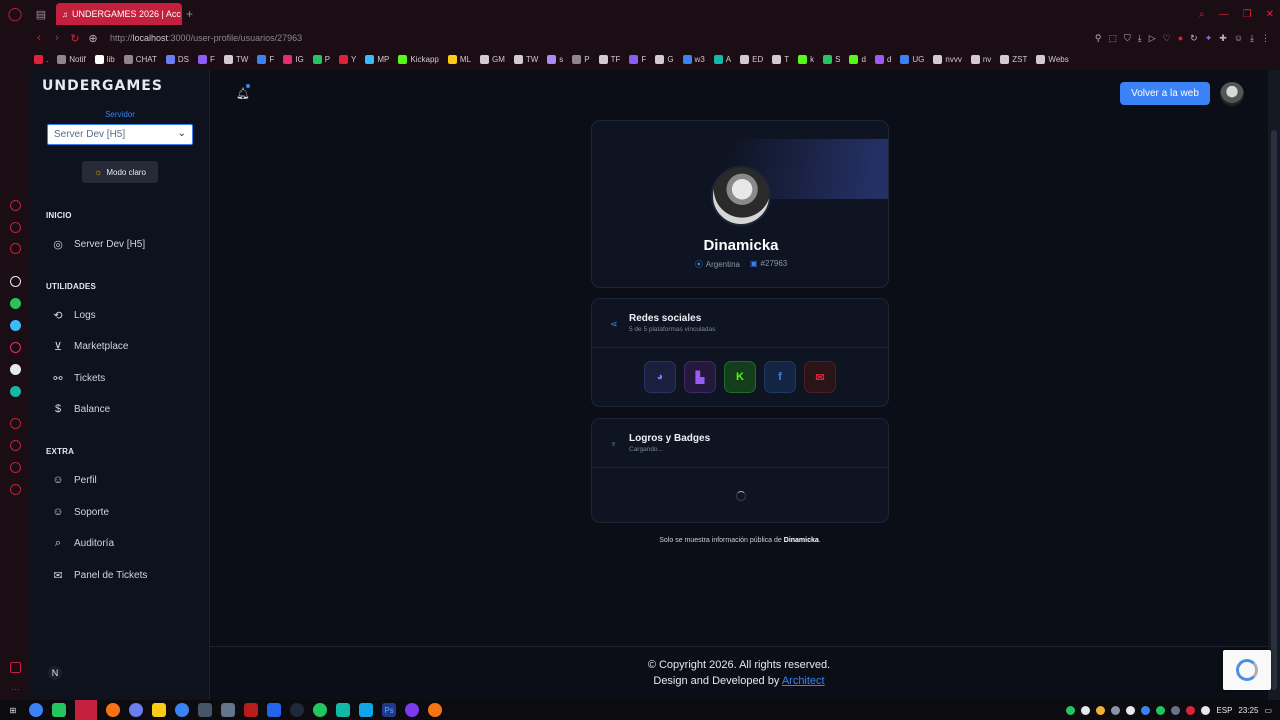 The image size is (1280, 720). What do you see at coordinates (15, 325) in the screenshot?
I see `sidebar-telegram-icon` at bounding box center [15, 325].